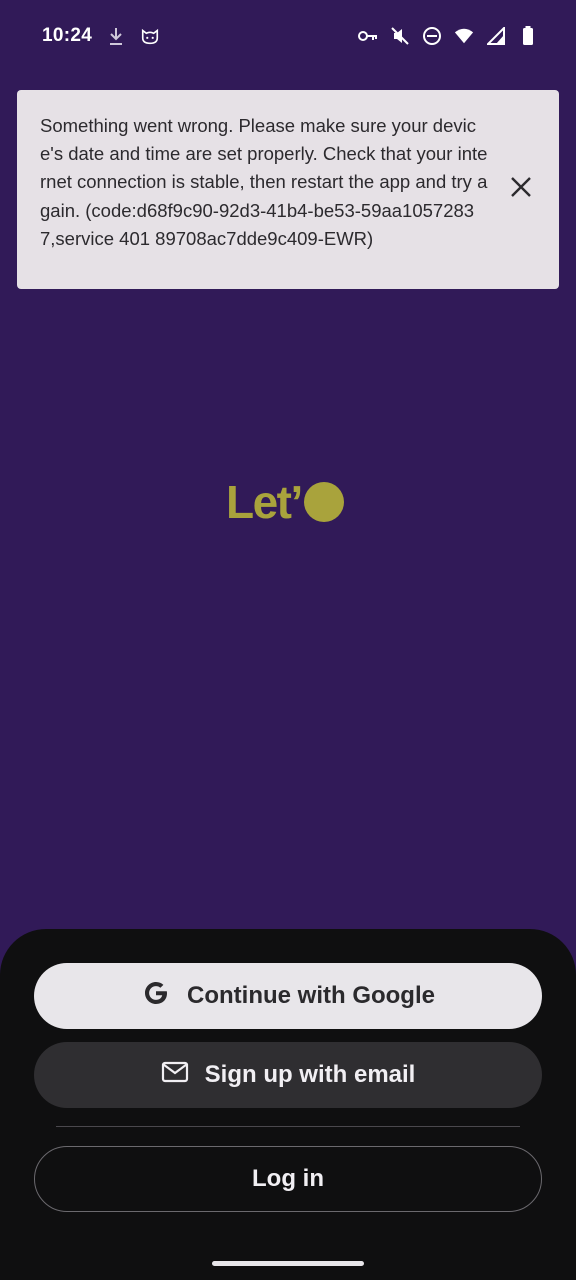 The image size is (576, 1280). I want to click on download-icon, so click(116, 36).